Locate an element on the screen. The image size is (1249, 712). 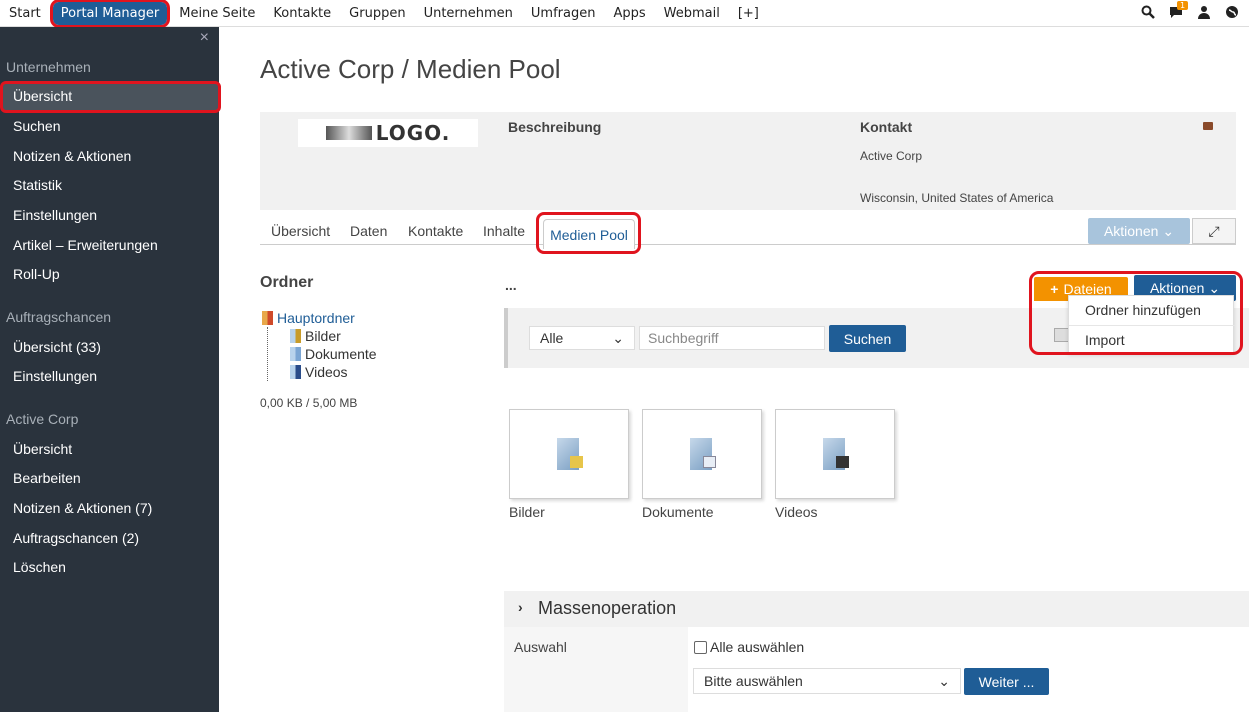
tree-item-dokumente-label: Dokumente is located at coordinates (341, 354).